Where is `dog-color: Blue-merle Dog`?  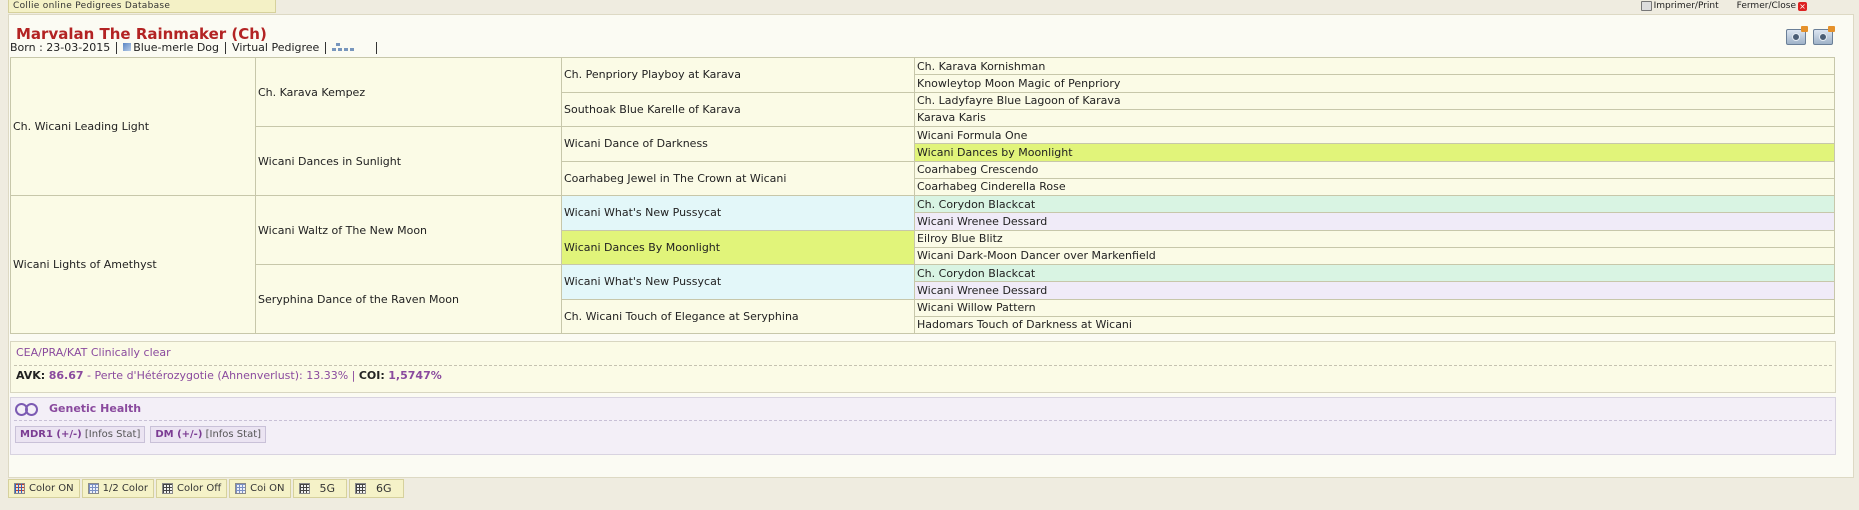
dog-color: Blue-merle Dog is located at coordinates (171, 47).